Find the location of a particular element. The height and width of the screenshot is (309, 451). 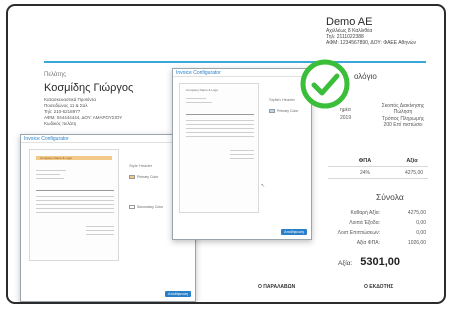

footer-receiver: Ο ΠΑΡΑΛΑΒΩΝ is located at coordinates (277, 287).